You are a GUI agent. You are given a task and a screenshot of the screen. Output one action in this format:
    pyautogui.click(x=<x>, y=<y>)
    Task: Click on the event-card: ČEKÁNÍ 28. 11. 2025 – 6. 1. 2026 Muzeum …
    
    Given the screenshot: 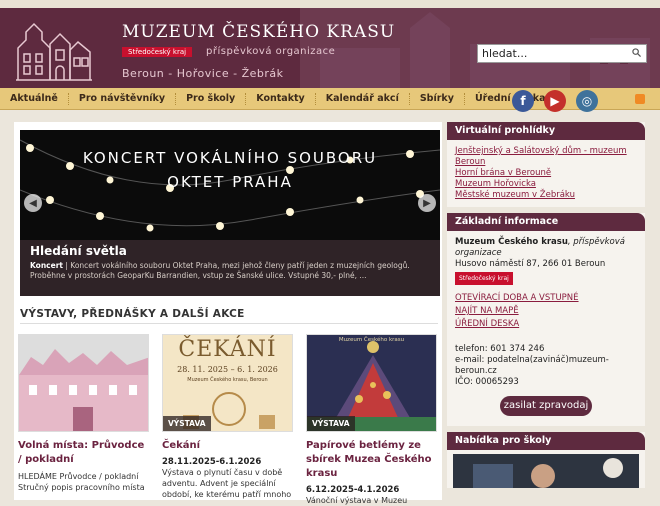 What is the action you would take?
    pyautogui.click(x=227, y=420)
    